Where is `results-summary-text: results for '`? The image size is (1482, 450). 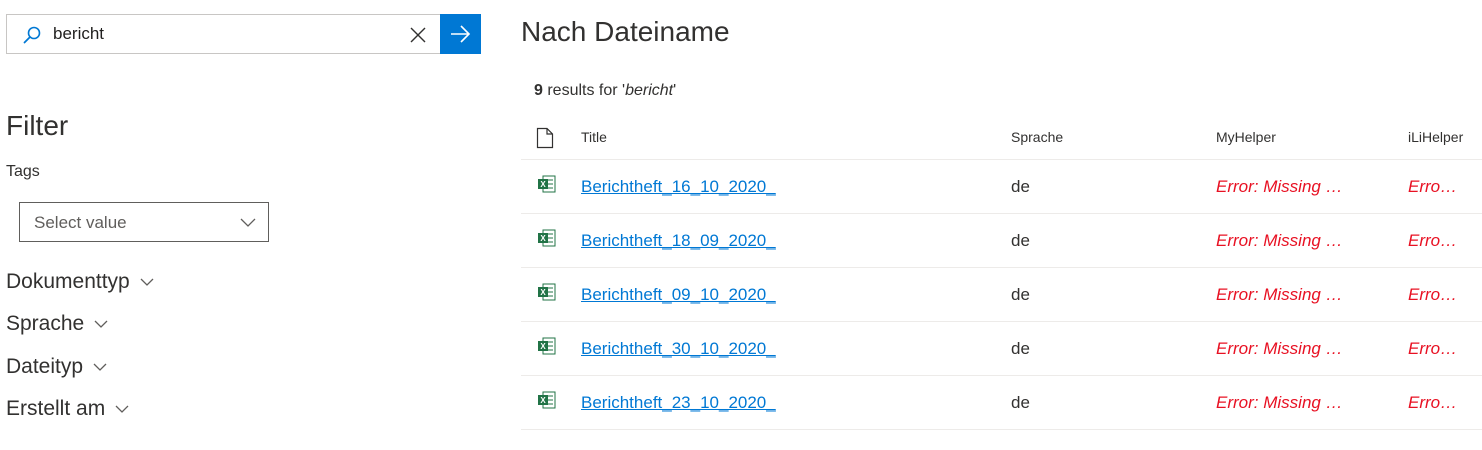
results-summary-text: results for ' is located at coordinates (584, 90).